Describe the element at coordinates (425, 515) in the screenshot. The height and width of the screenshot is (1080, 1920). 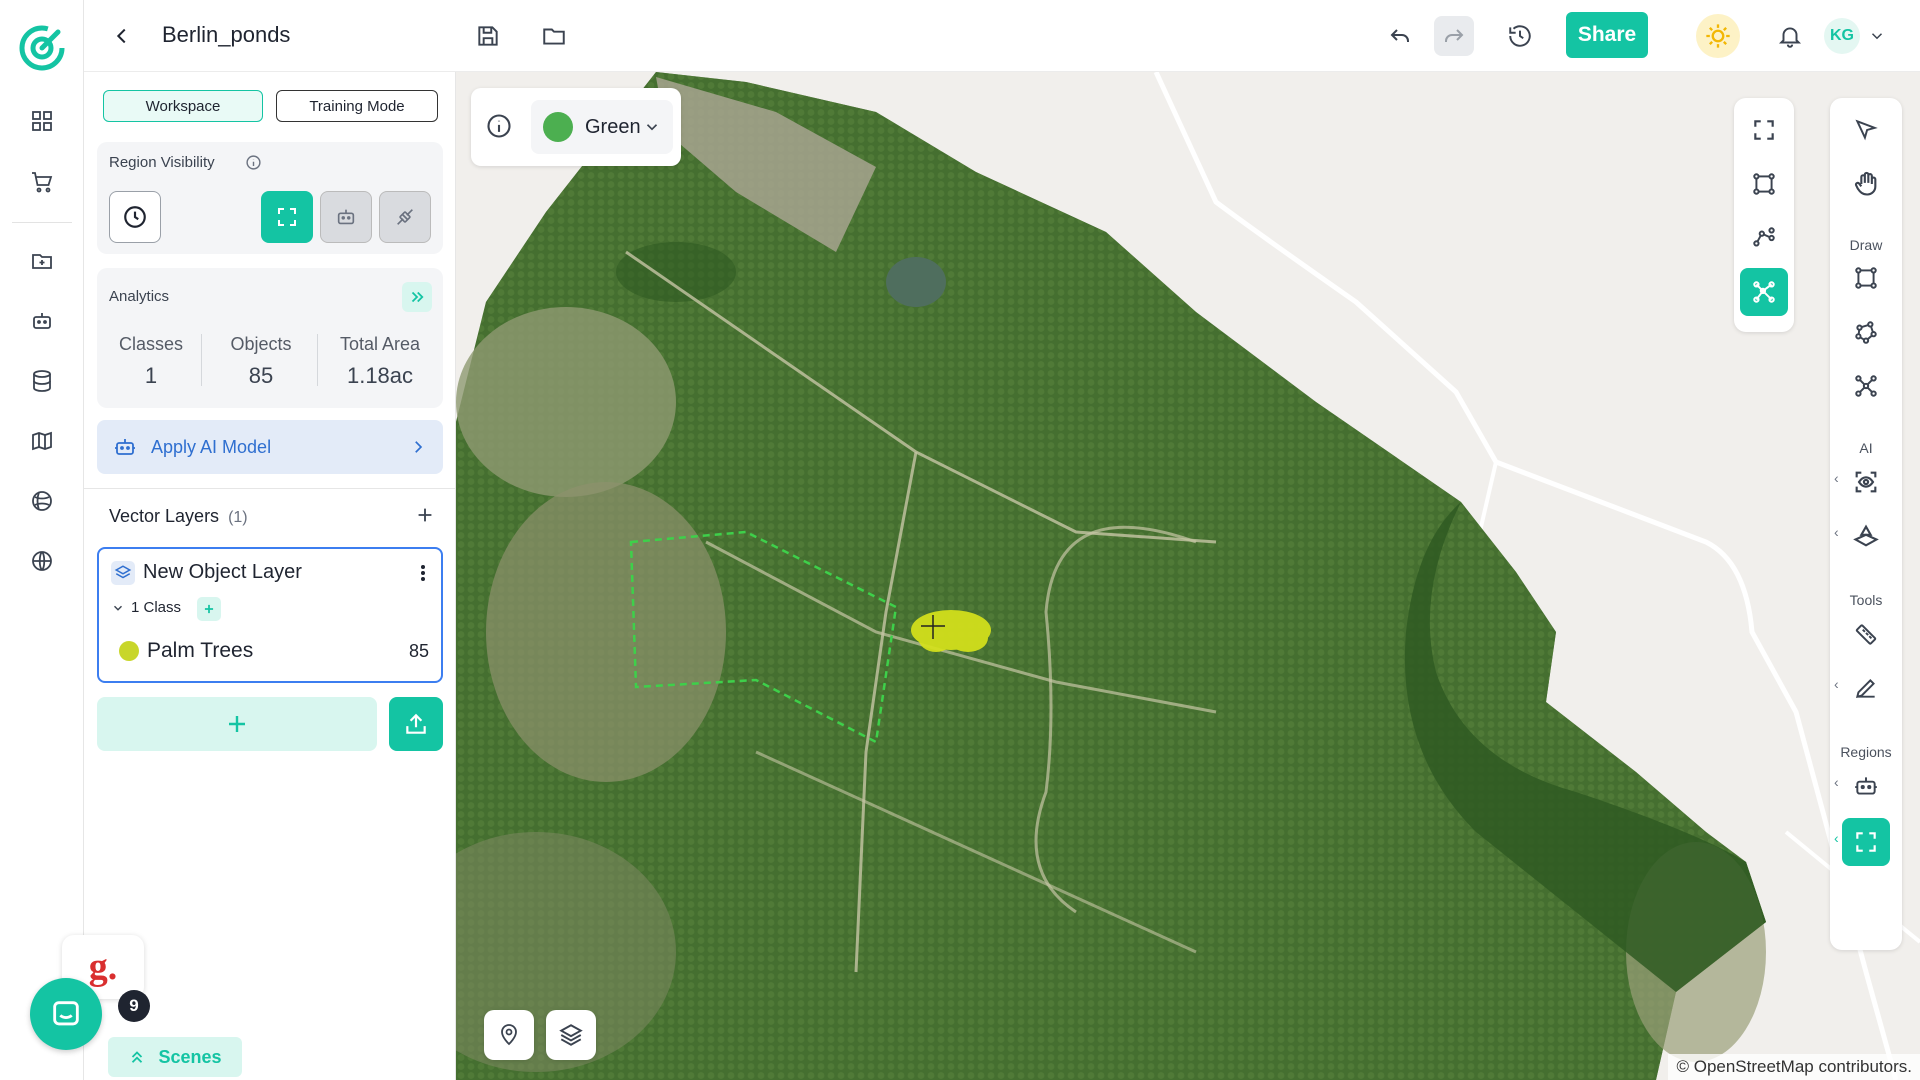
I see `add-vector-layer-button` at that location.